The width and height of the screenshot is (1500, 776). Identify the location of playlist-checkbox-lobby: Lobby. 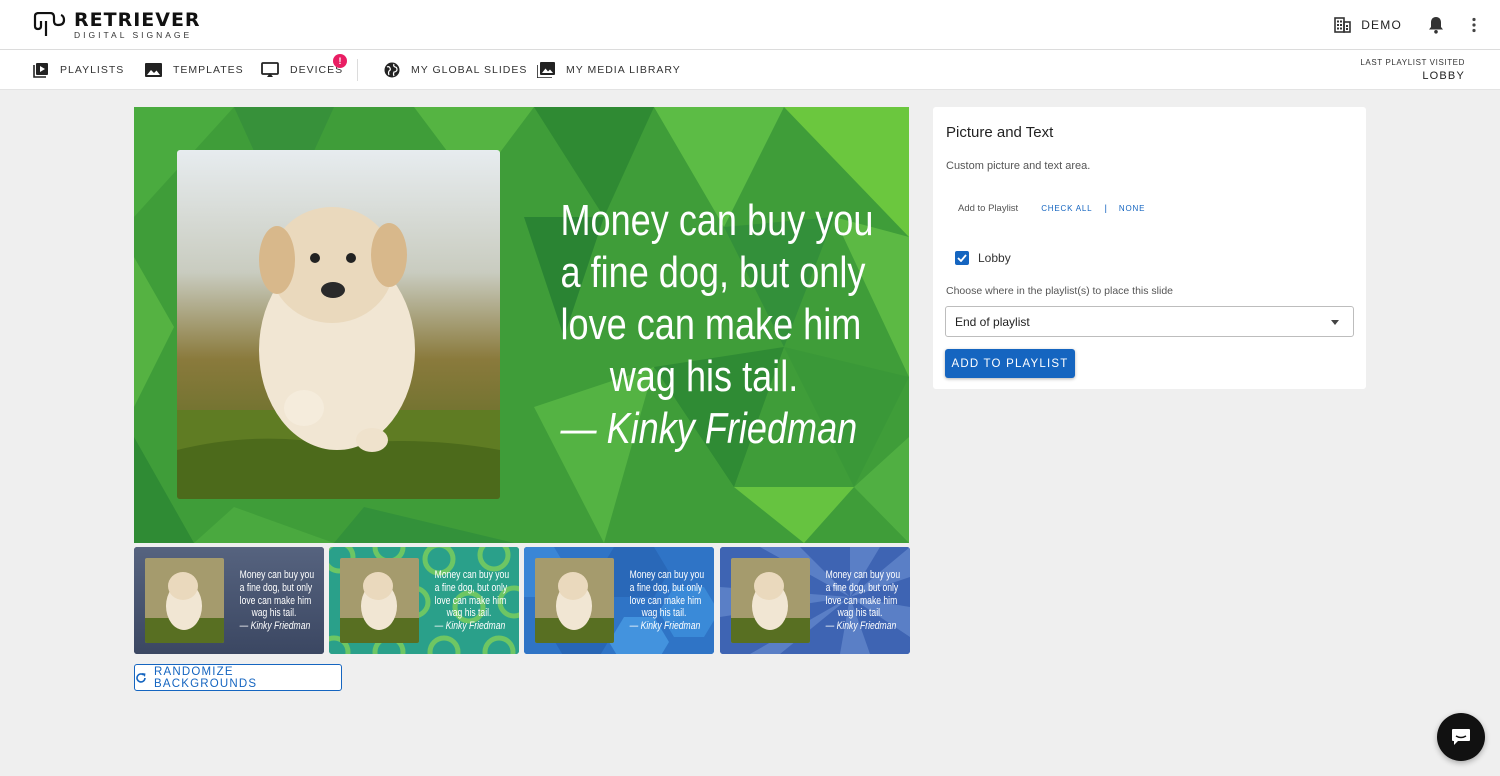
(983, 258).